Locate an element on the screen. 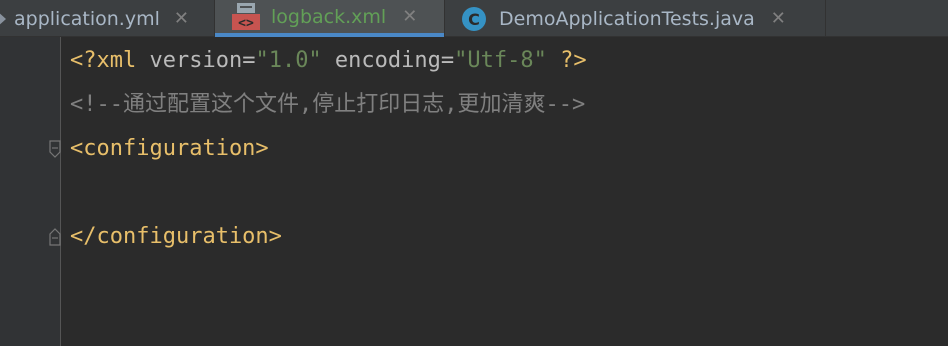  tab-label: logback.xml is located at coordinates (329, 16).